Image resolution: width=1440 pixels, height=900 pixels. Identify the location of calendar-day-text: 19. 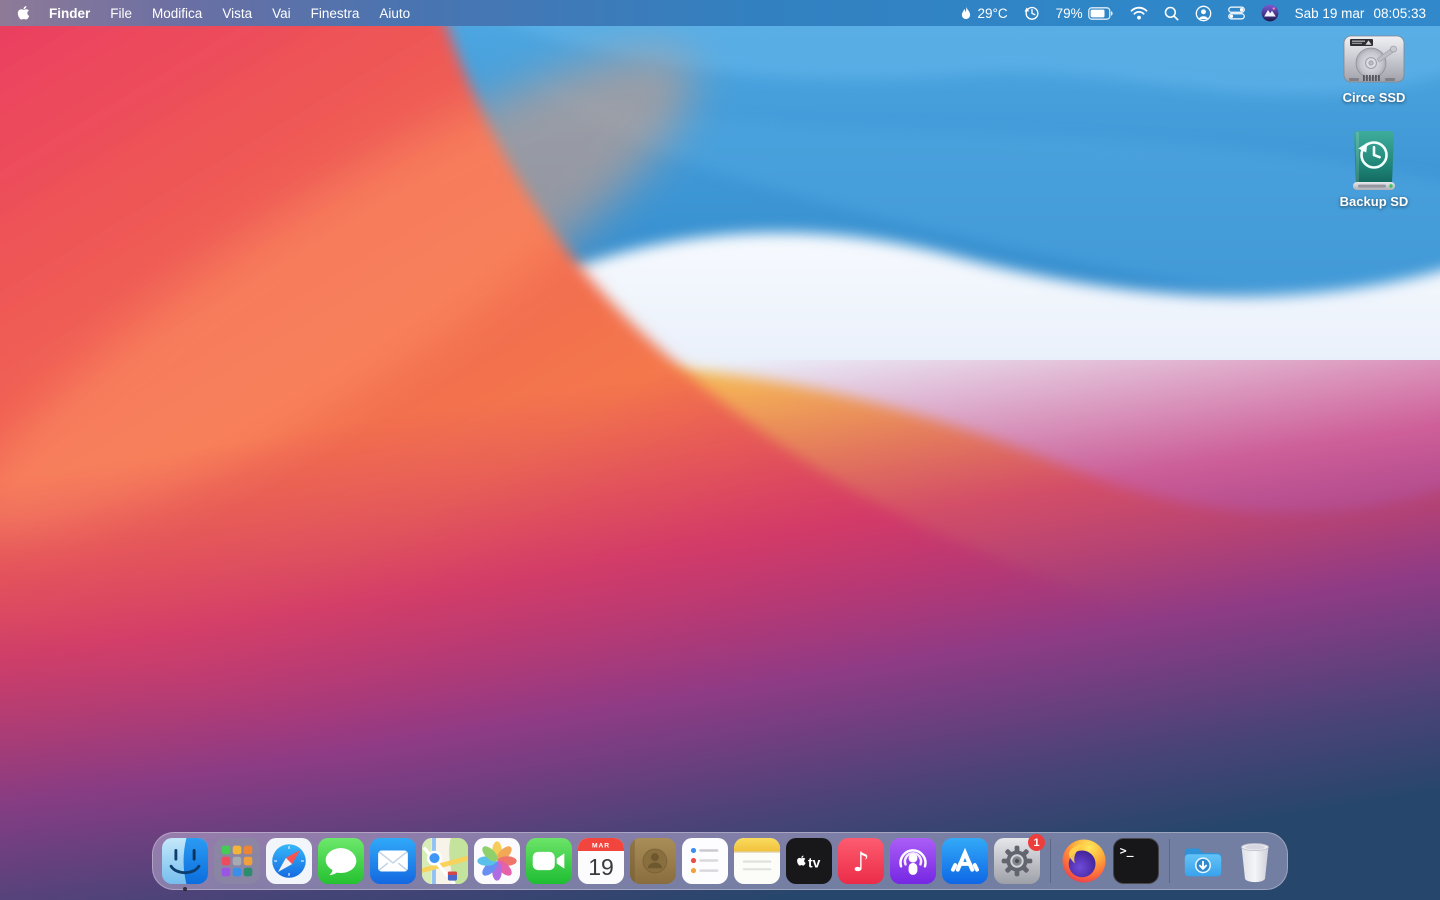
(601, 867).